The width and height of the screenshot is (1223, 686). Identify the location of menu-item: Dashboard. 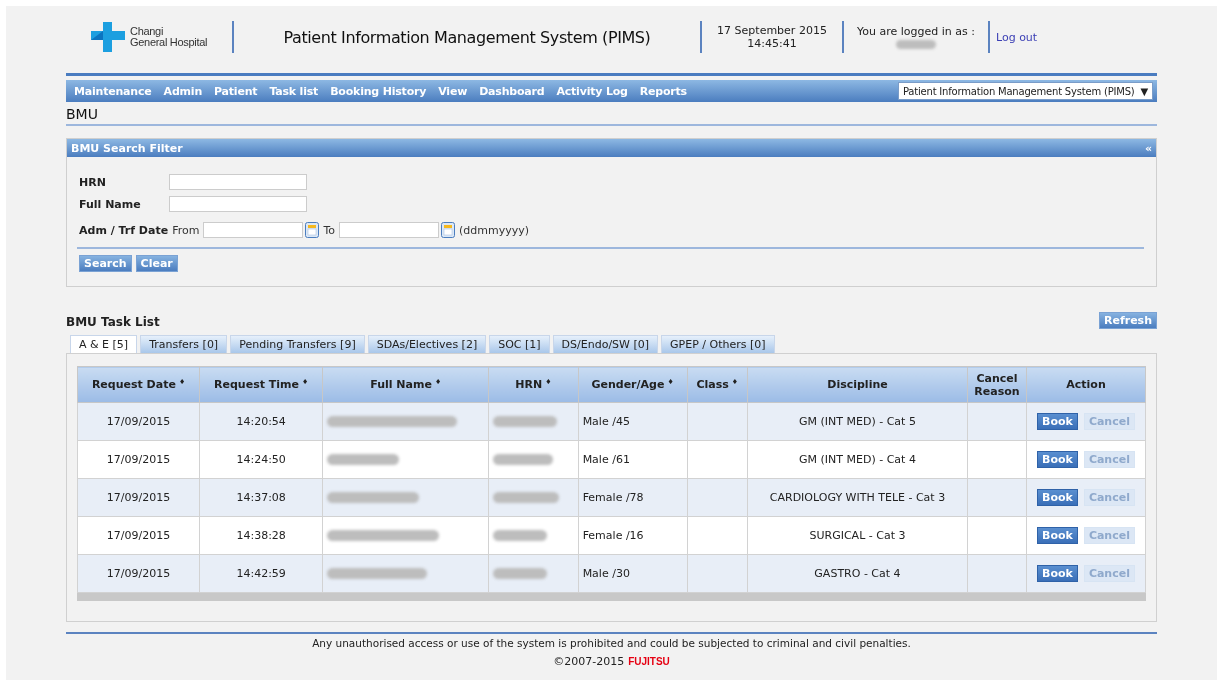
(512, 91).